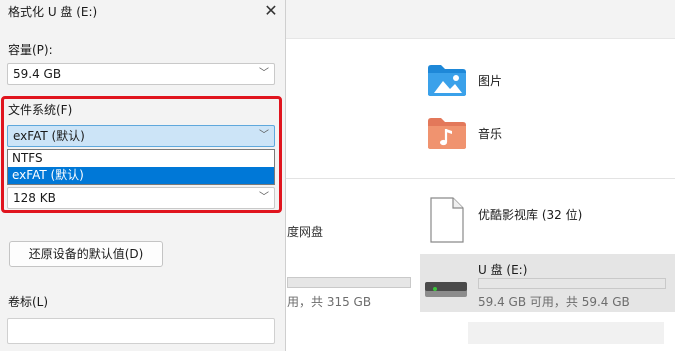  I want to click on close-icon: ✕, so click(271, 11).